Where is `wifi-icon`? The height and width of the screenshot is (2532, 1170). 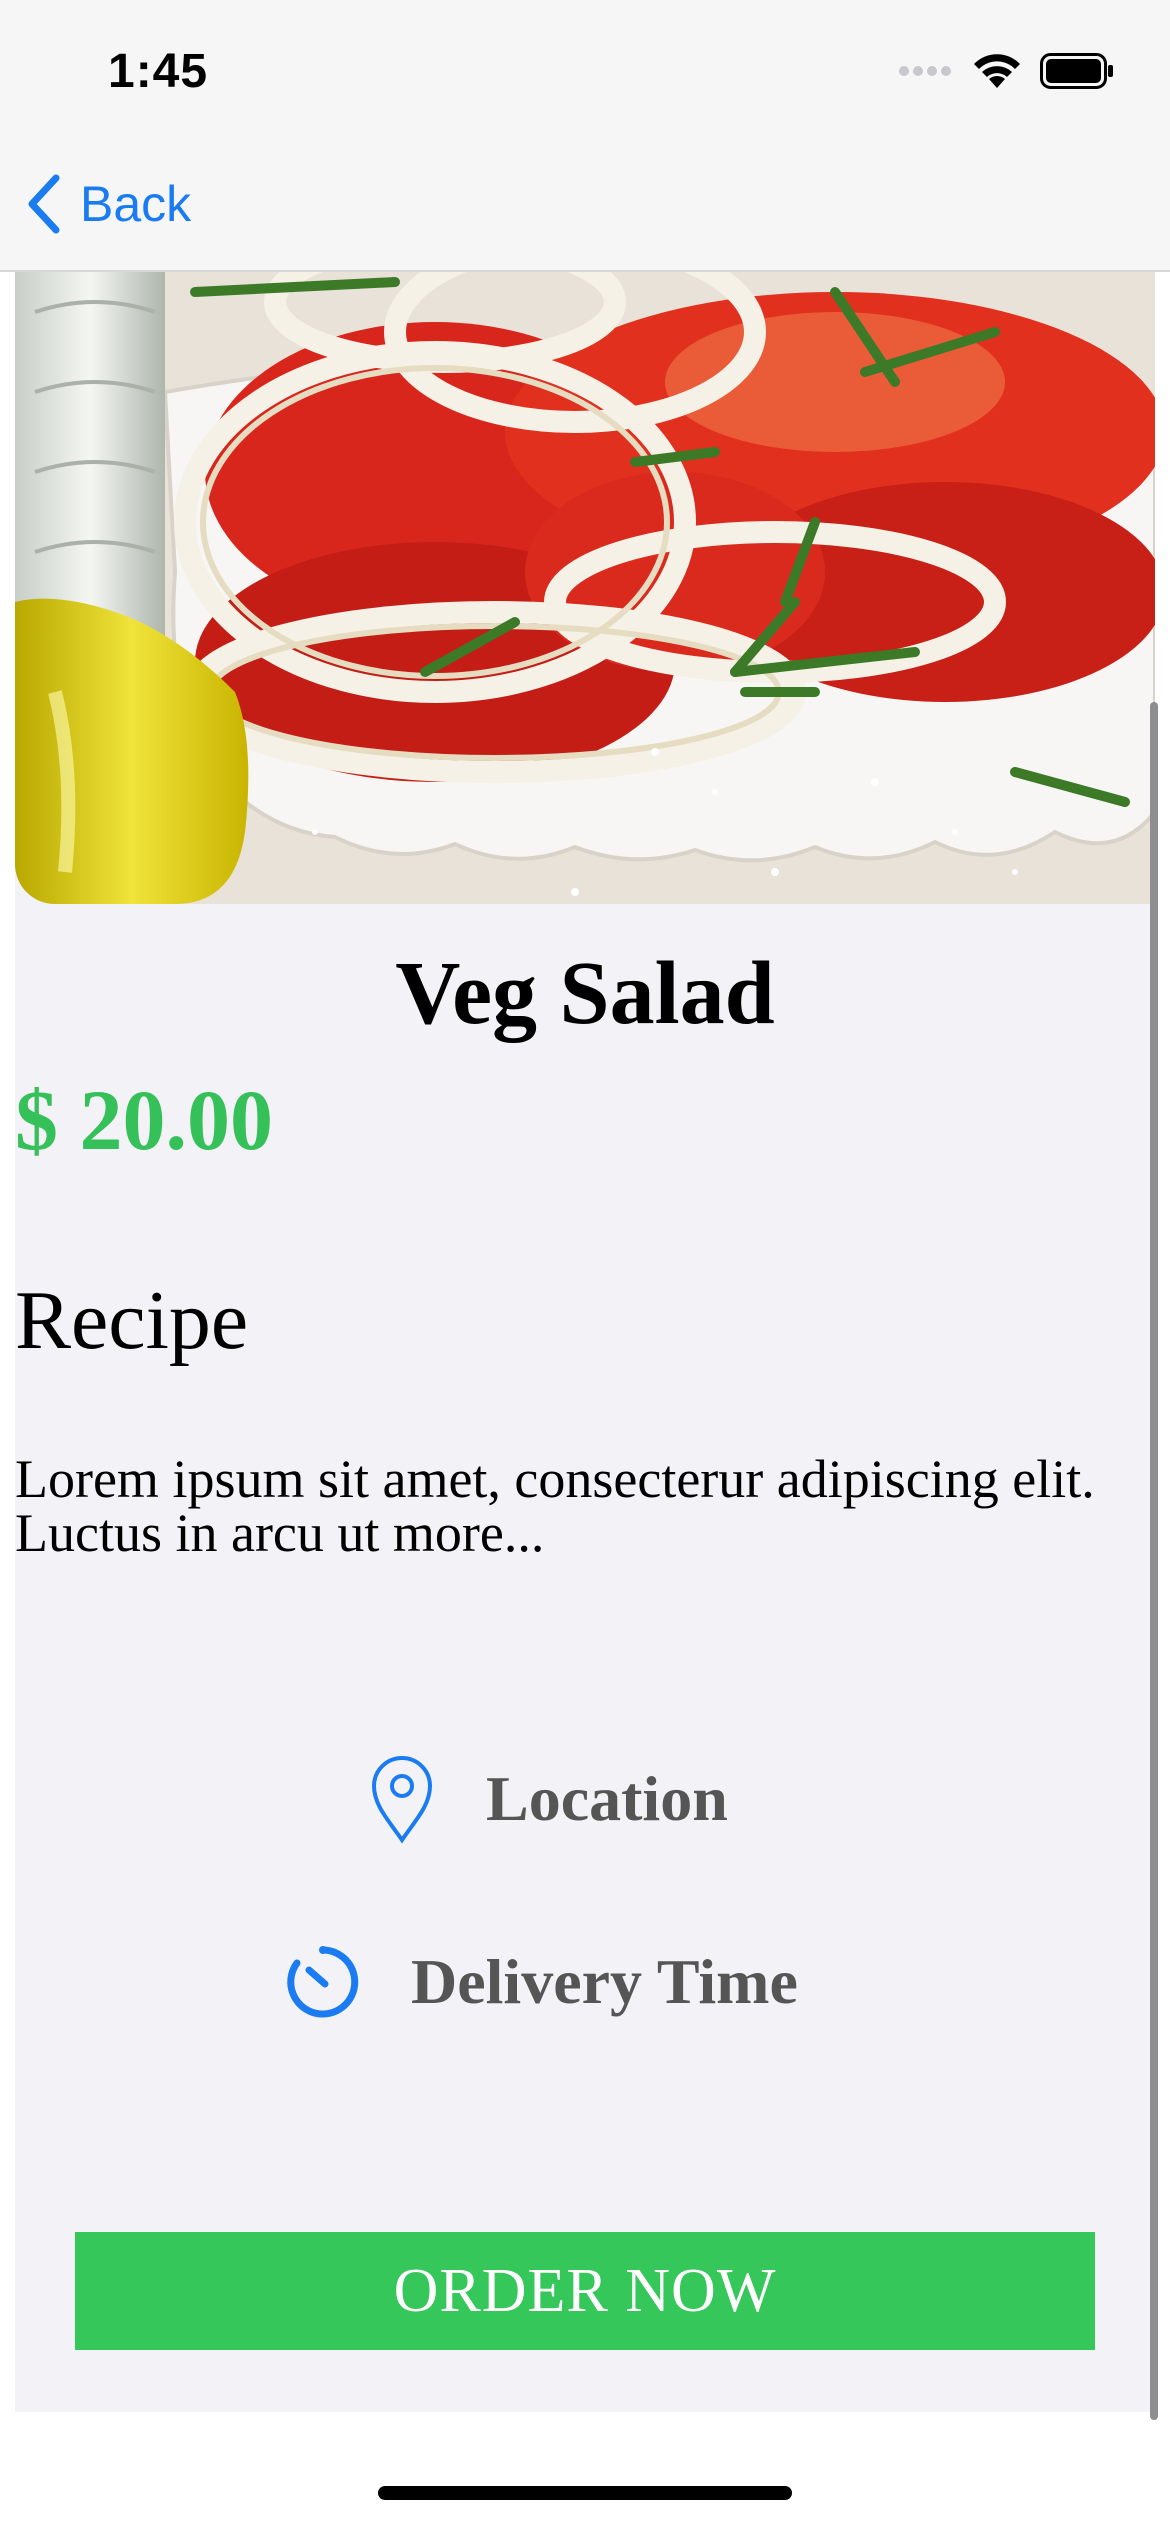 wifi-icon is located at coordinates (997, 71).